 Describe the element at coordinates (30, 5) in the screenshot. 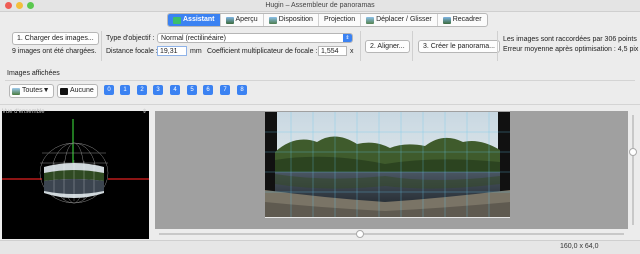

I see `zoom-window-button` at that location.